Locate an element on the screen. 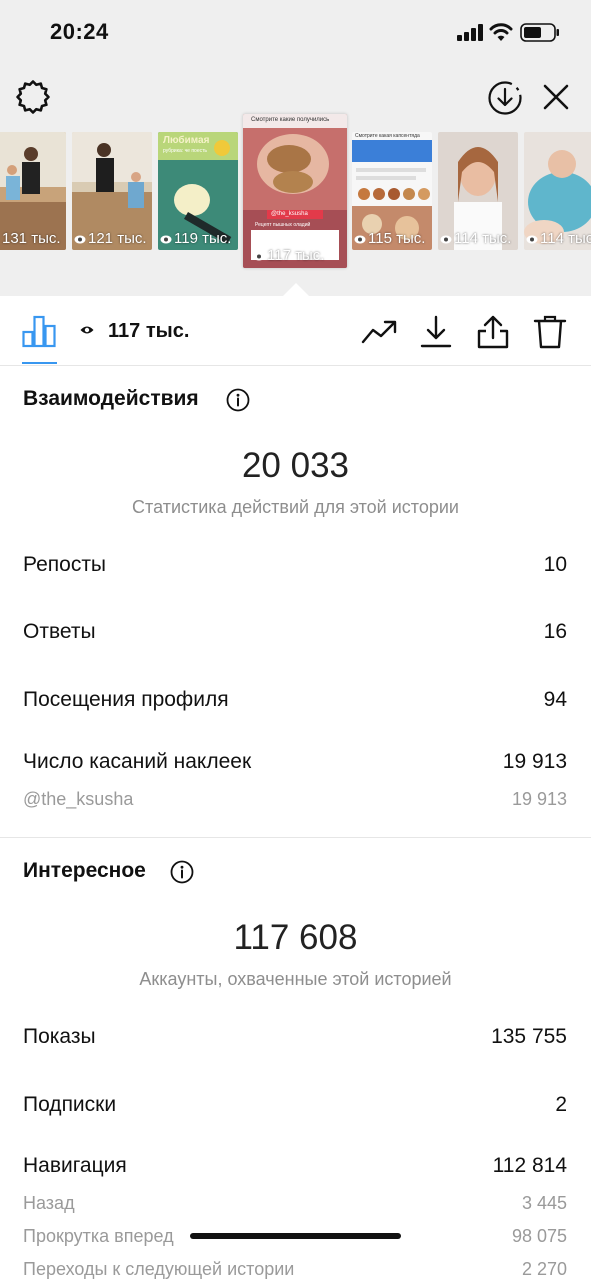  sub-value-forward: 98 075 is located at coordinates (539, 1236).